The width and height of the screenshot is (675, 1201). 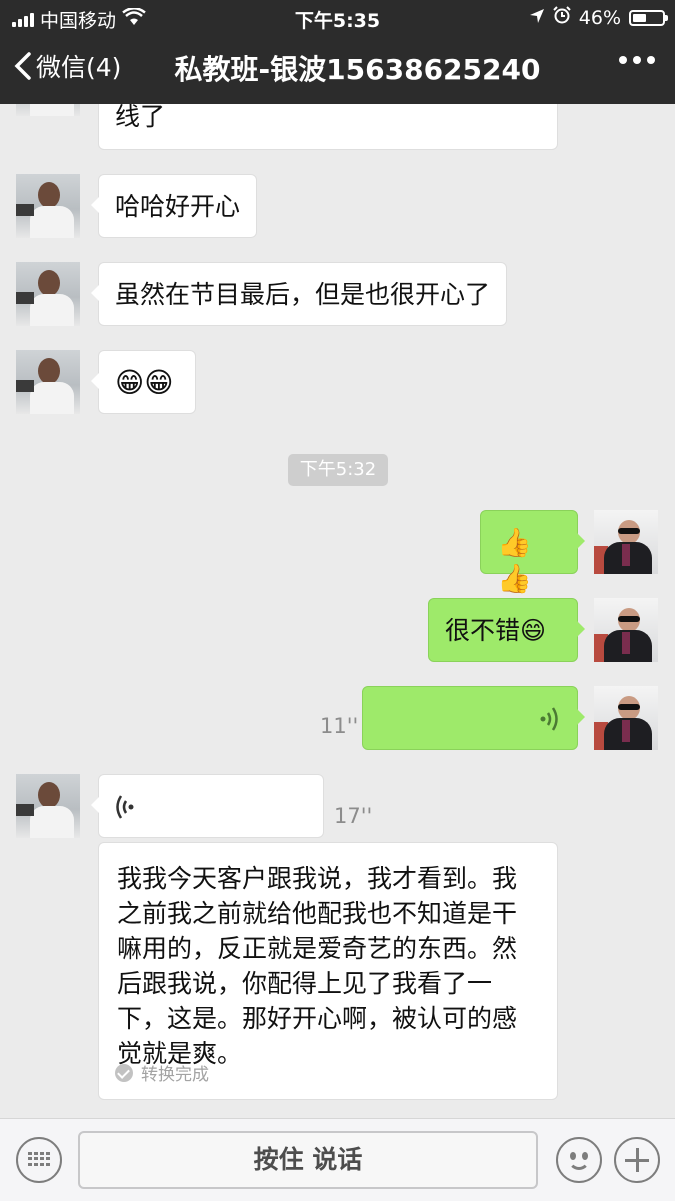 I want to click on back-button: 微信(4), so click(x=67, y=66).